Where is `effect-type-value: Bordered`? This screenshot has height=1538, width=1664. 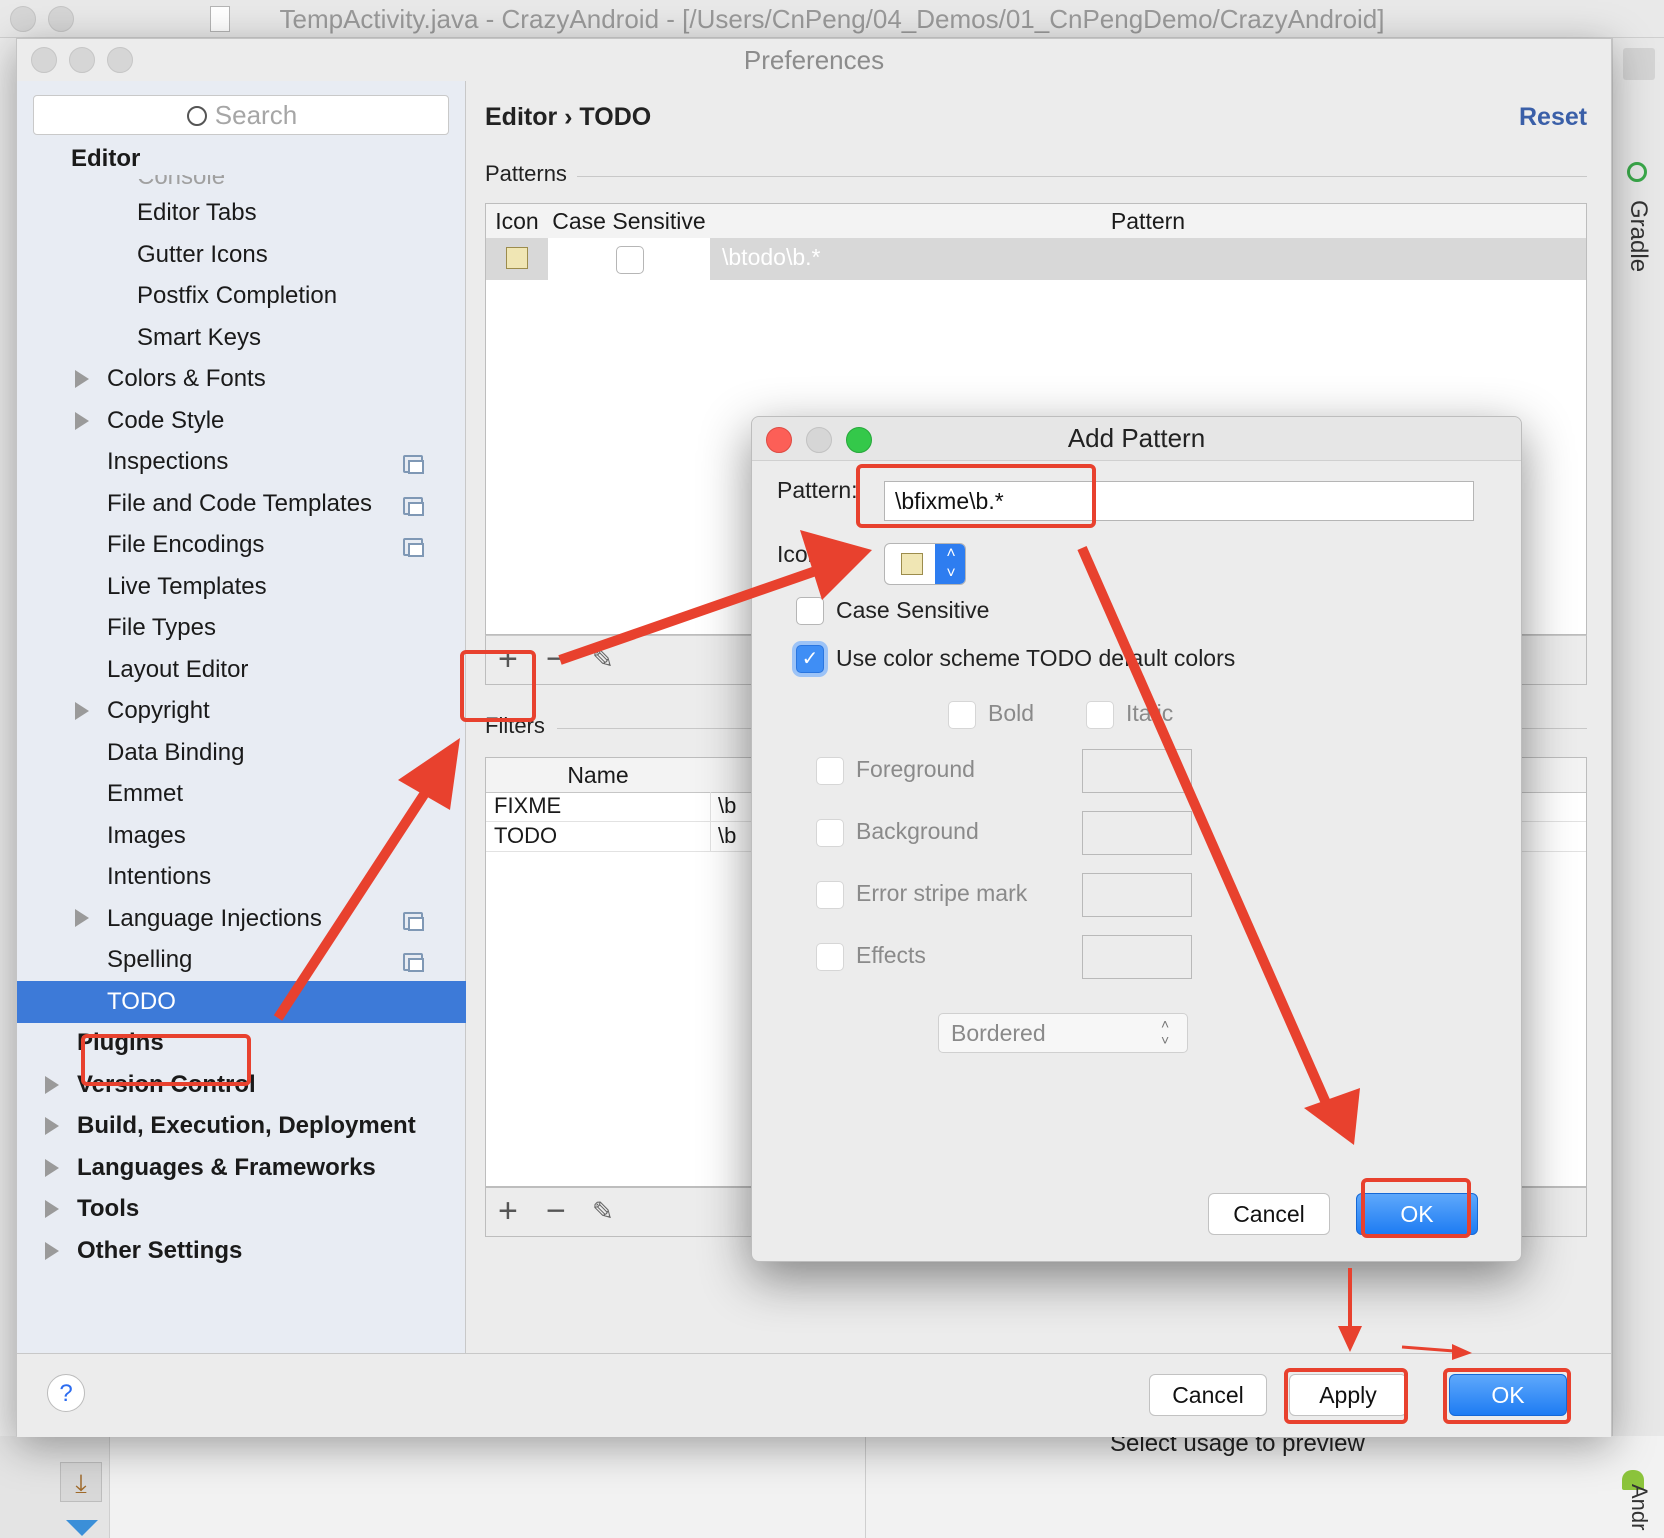
effect-type-value: Bordered is located at coordinates (998, 1033).